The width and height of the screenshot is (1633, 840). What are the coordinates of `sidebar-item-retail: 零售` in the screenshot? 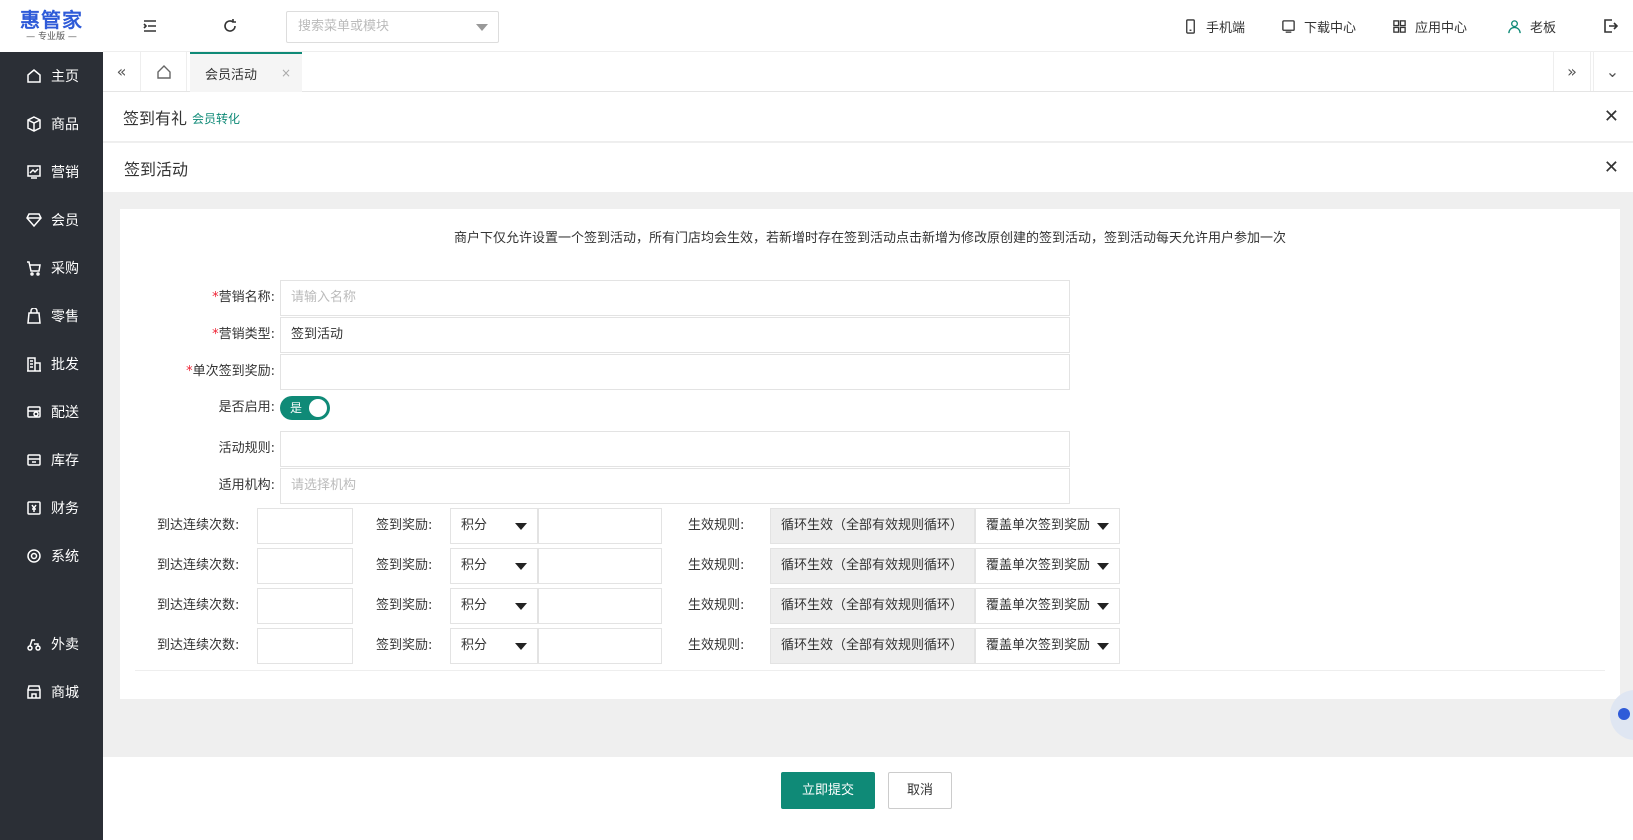 It's located at (51, 316).